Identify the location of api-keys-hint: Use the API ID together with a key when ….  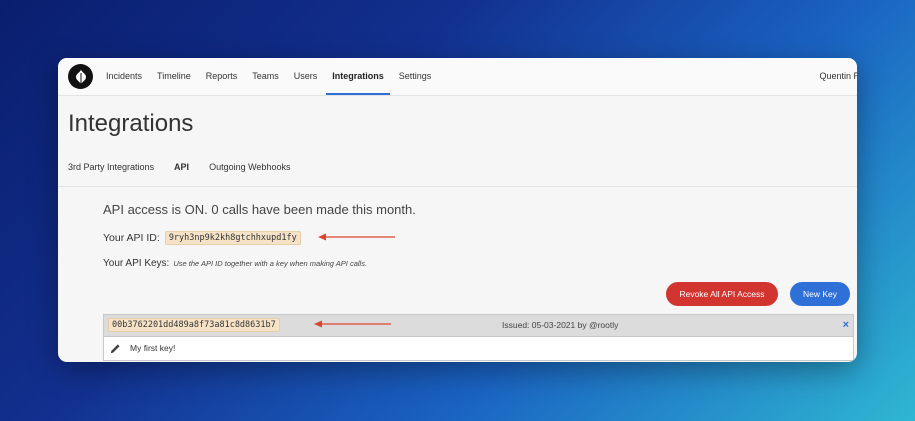
(270, 263).